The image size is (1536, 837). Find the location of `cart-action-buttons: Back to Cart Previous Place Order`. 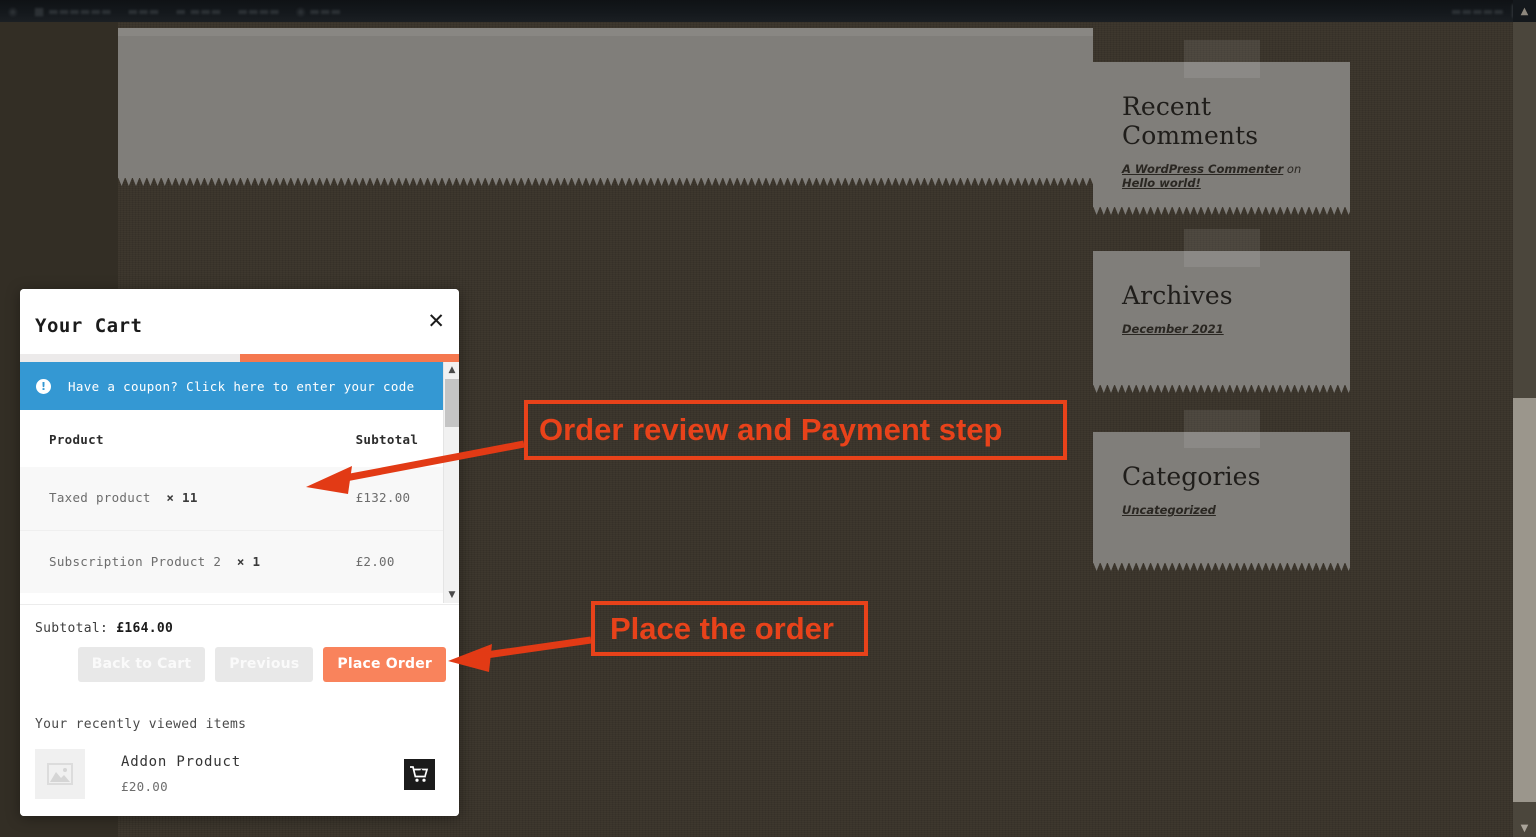

cart-action-buttons: Back to Cart Previous Place Order is located at coordinates (261, 664).